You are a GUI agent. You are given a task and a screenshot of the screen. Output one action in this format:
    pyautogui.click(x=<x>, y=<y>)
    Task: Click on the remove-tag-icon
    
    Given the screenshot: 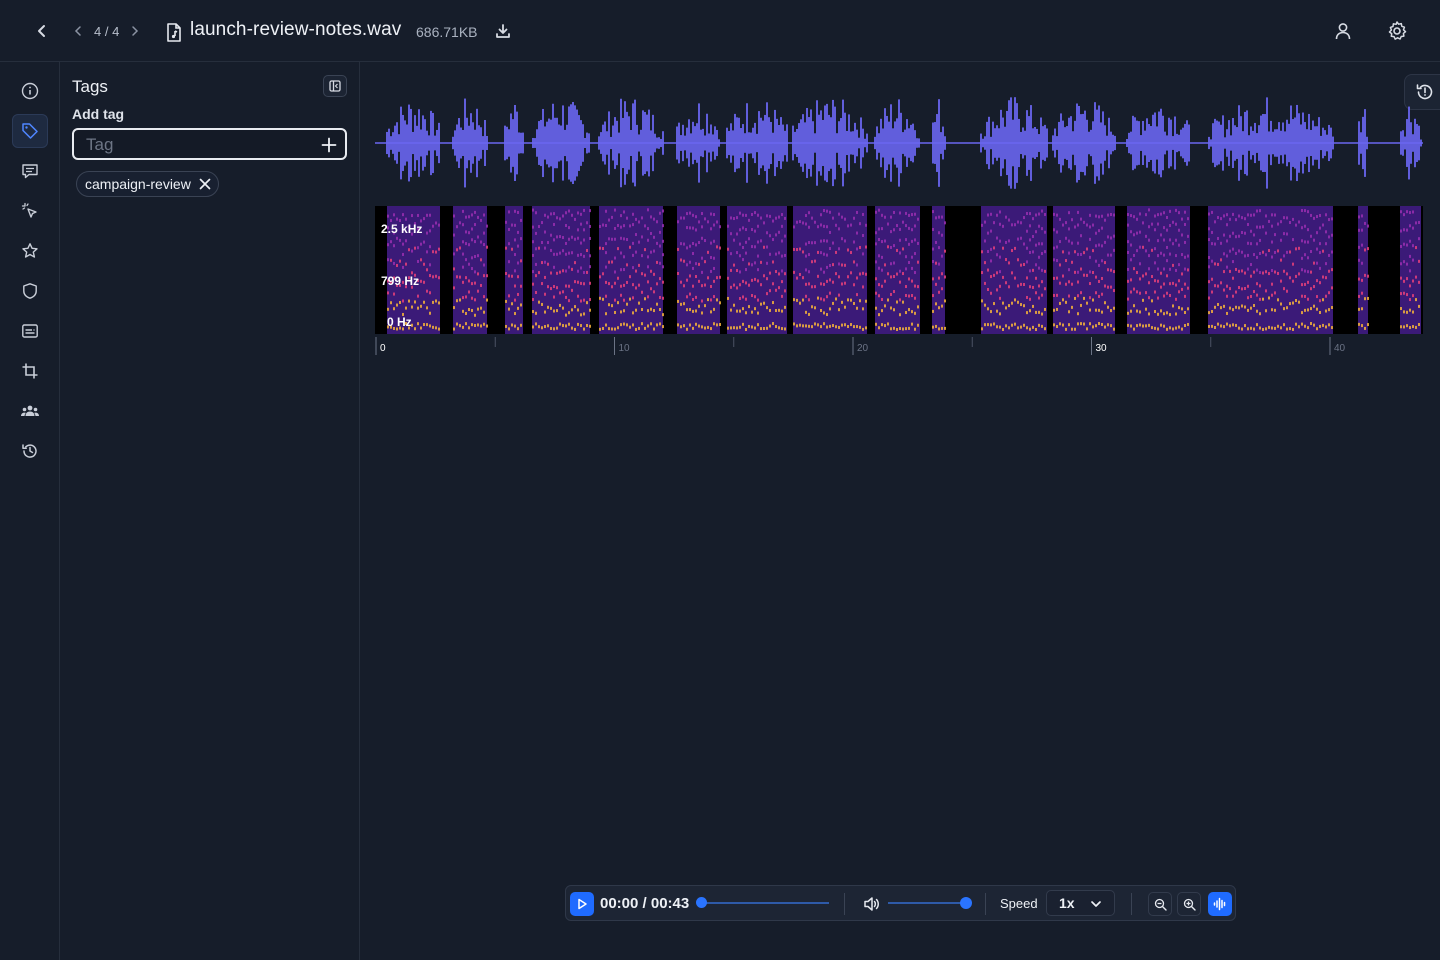 What is the action you would take?
    pyautogui.click(x=205, y=184)
    